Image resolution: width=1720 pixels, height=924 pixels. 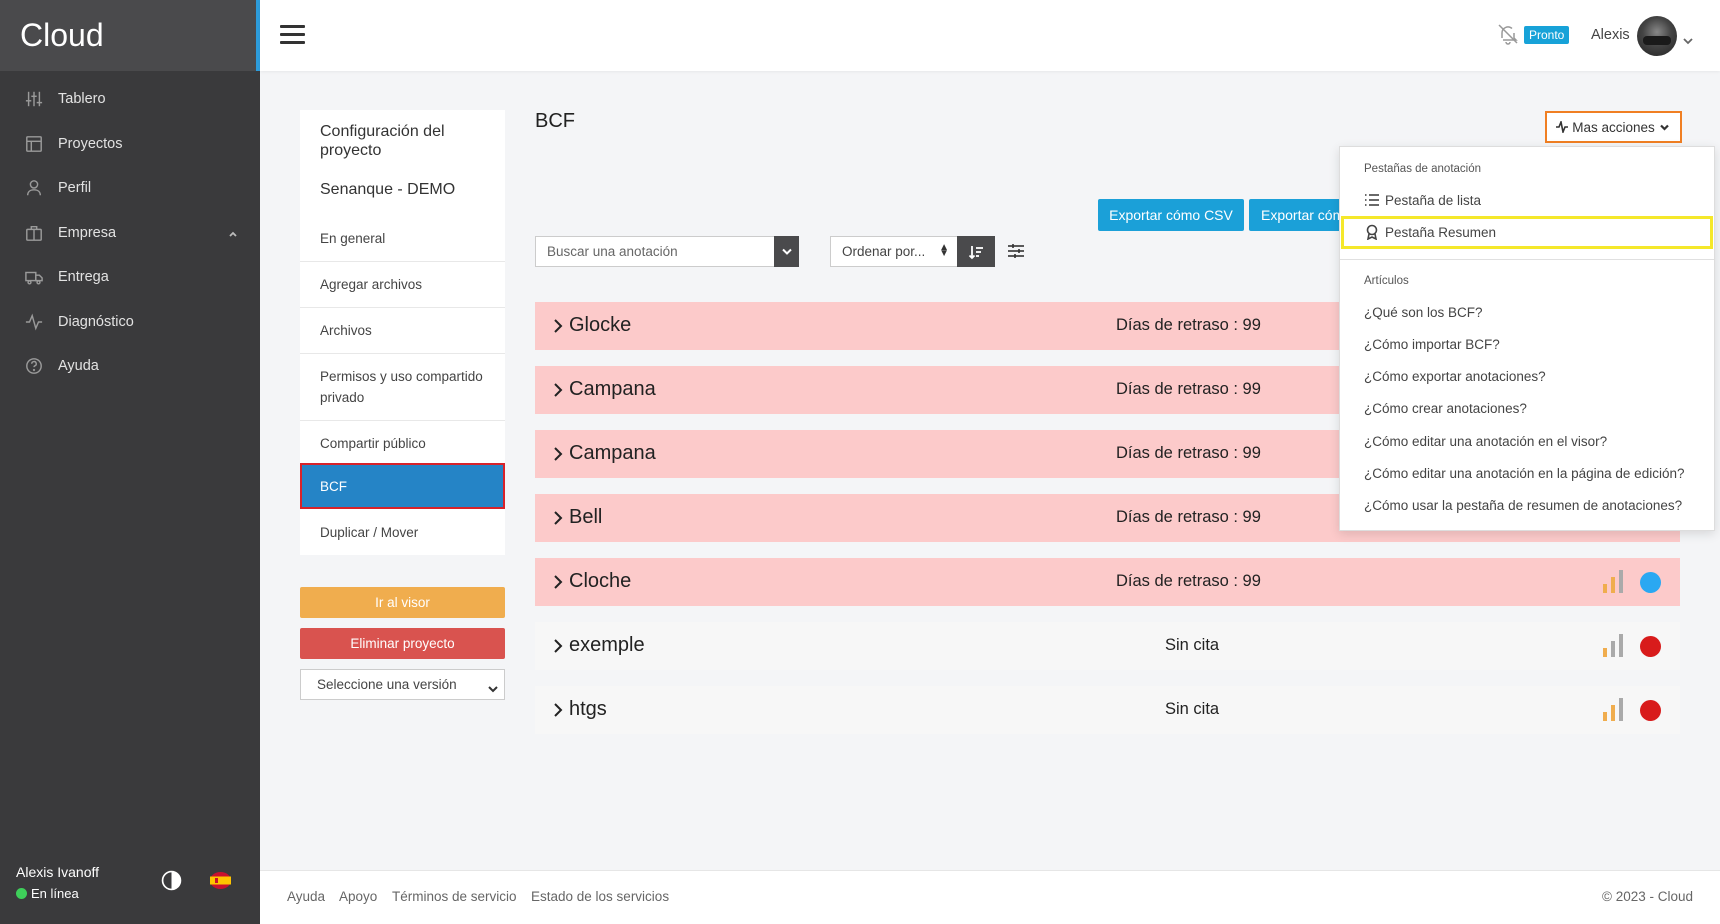 What do you see at coordinates (402, 239) in the screenshot?
I see `menu-item-general: En general` at bounding box center [402, 239].